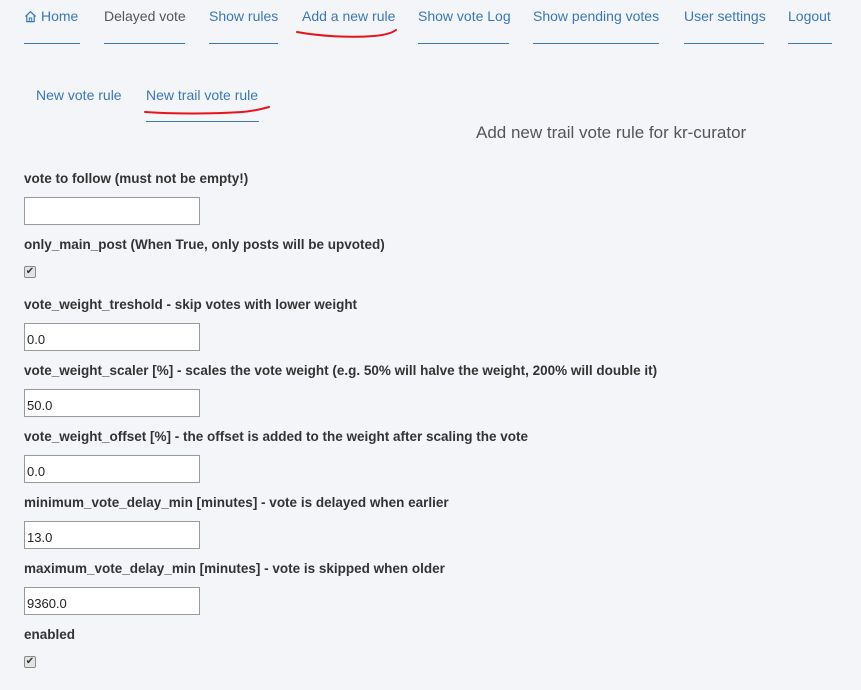 This screenshot has width=861, height=690. What do you see at coordinates (464, 16) in the screenshot?
I see `nav-vote-log: Show vote Log` at bounding box center [464, 16].